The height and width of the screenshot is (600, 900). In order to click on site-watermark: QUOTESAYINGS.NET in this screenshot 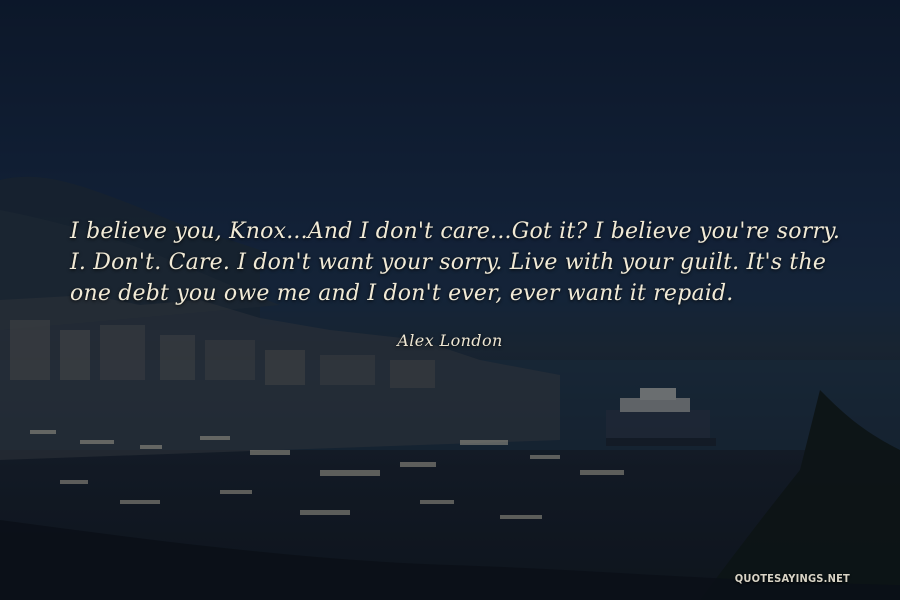, I will do `click(792, 578)`.